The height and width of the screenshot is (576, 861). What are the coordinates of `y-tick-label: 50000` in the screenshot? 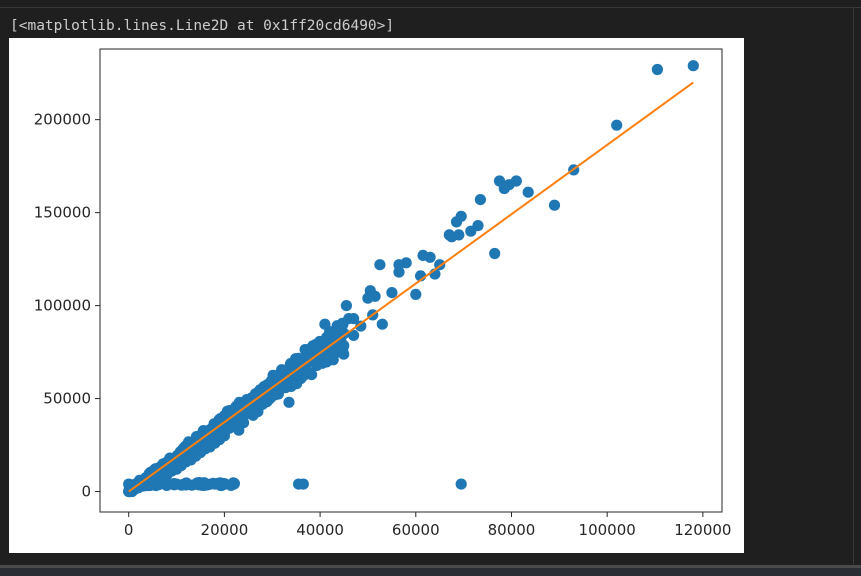 It's located at (67, 399).